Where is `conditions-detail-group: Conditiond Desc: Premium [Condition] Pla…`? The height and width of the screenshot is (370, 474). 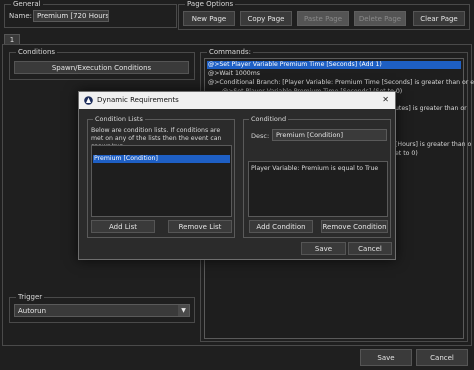
conditions-detail-group: Conditiond Desc: Premium [Condition] Pla… is located at coordinates (317, 176).